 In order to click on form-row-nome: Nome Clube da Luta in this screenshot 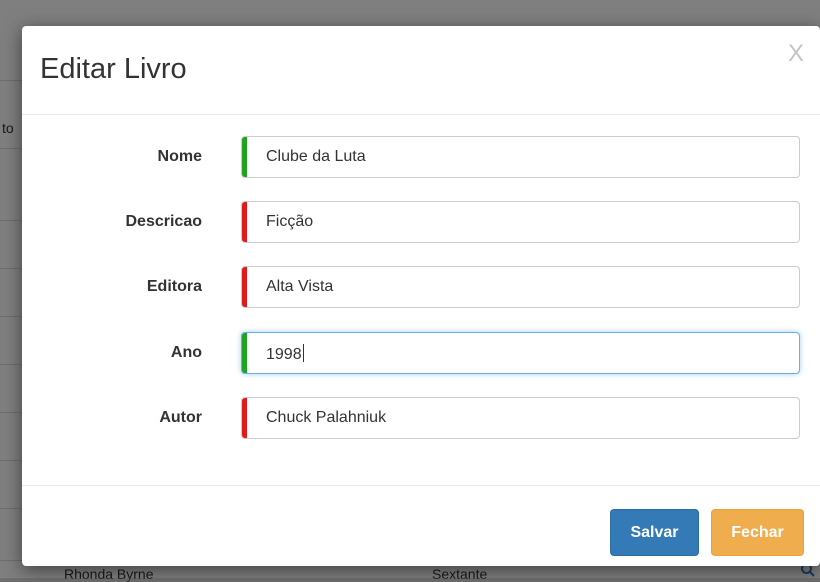, I will do `click(421, 158)`.